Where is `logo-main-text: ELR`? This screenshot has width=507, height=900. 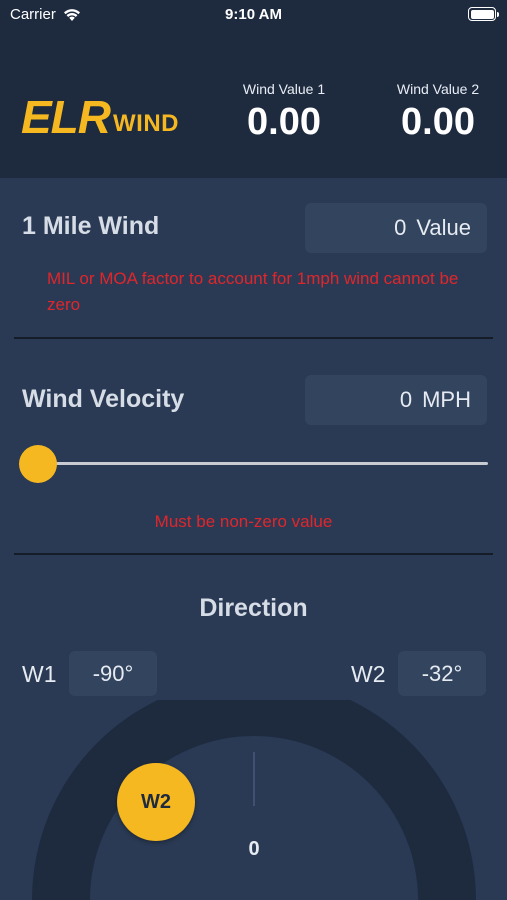
logo-main-text: ELR is located at coordinates (66, 117).